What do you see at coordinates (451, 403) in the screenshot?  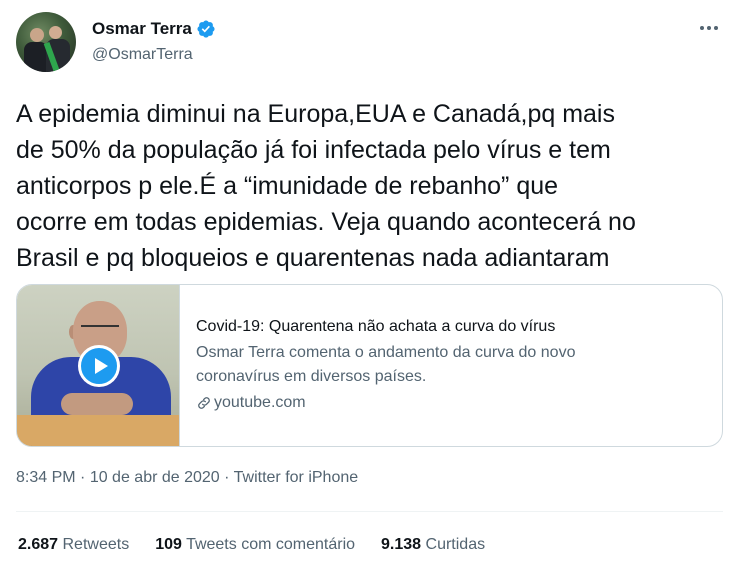 I see `card-domain: youtube.com` at bounding box center [451, 403].